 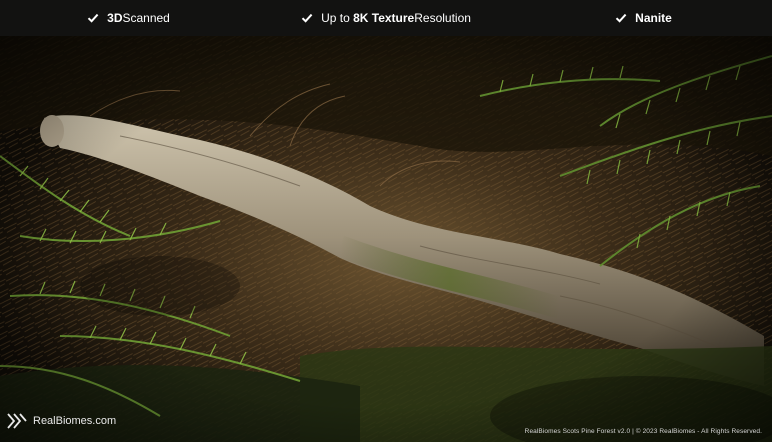 I want to click on feature-suffix: Resolution, so click(x=442, y=18).